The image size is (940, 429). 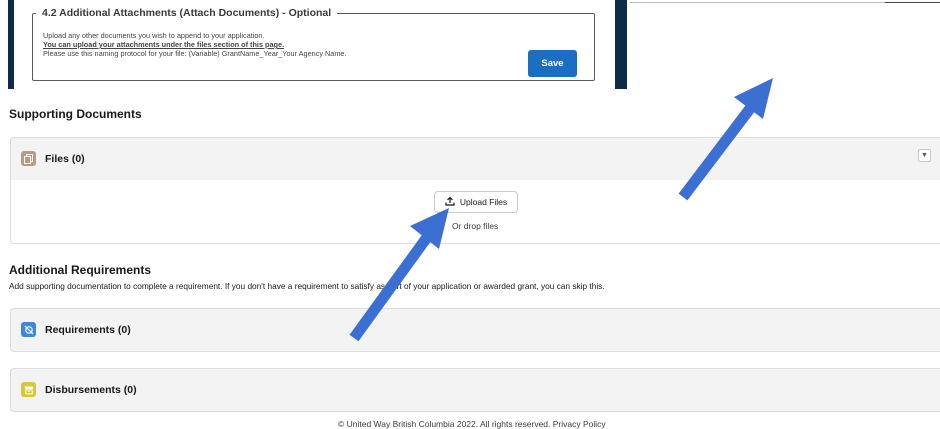 What do you see at coordinates (28, 158) in the screenshot?
I see `files-icon` at bounding box center [28, 158].